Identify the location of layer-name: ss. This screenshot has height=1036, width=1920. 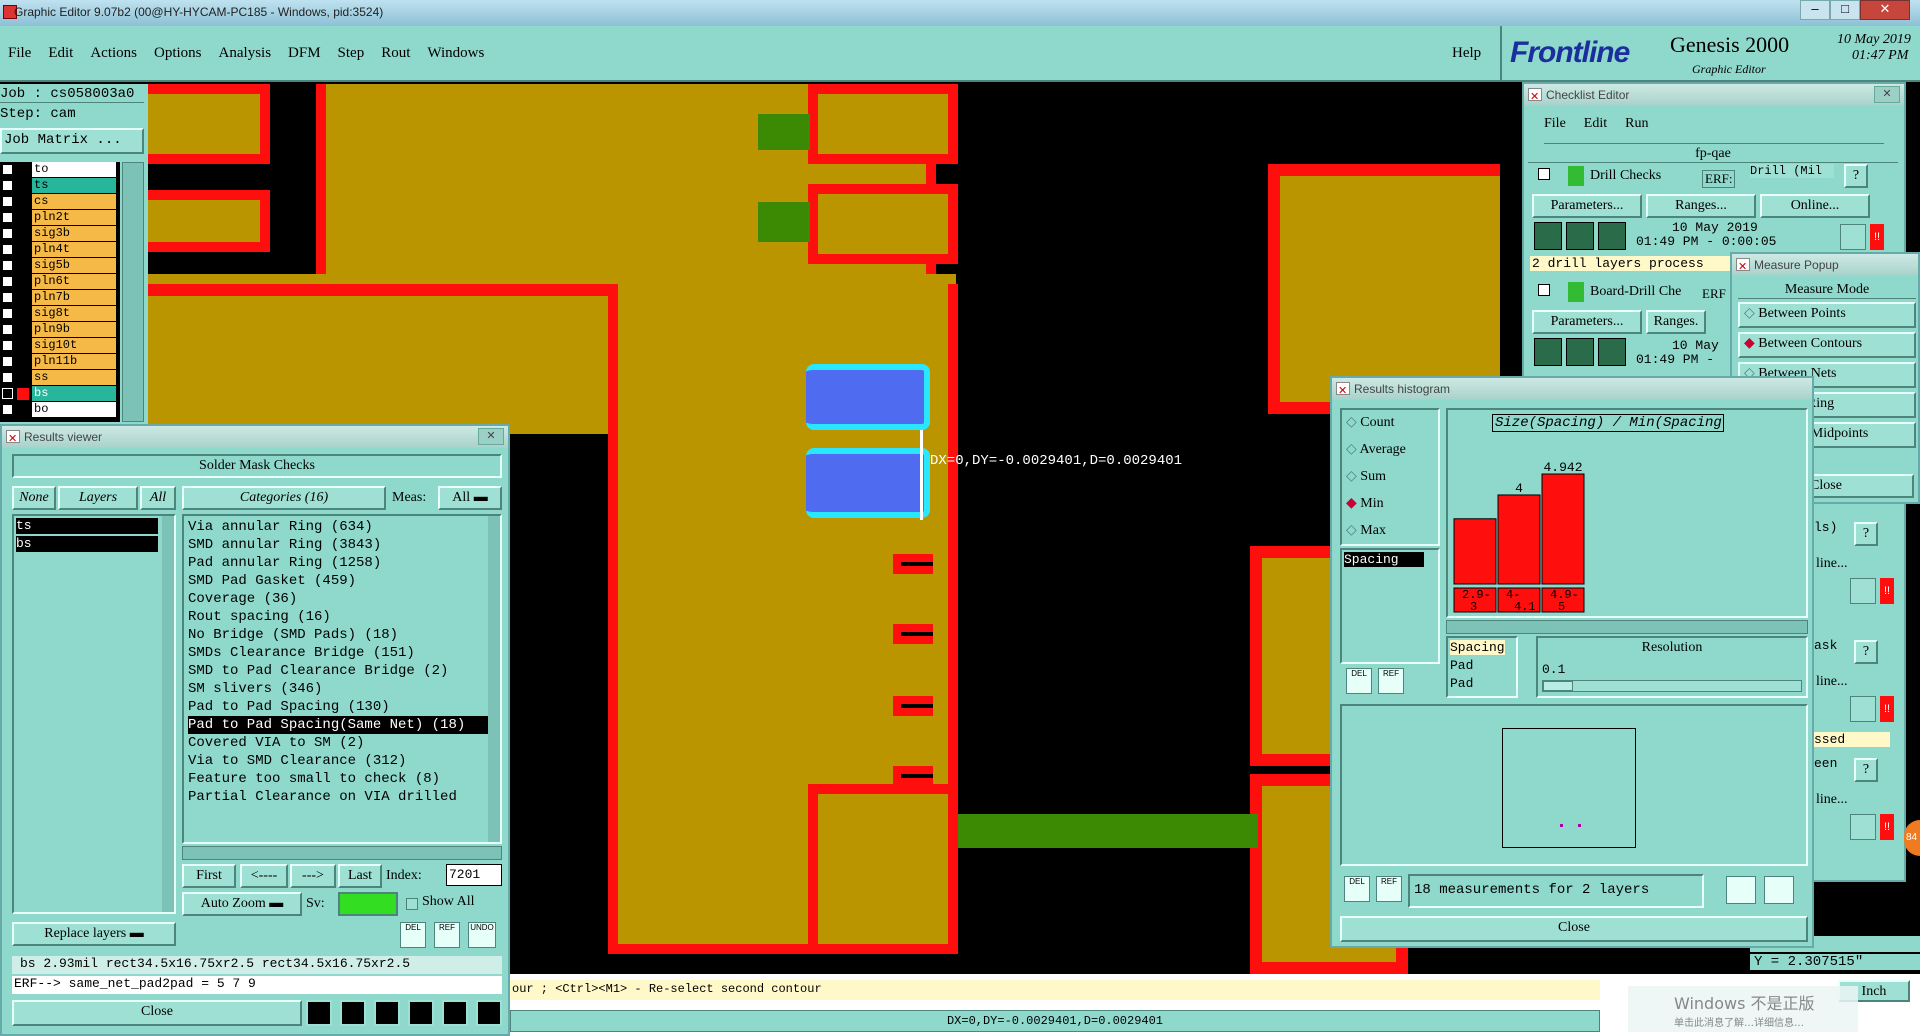
(74, 377).